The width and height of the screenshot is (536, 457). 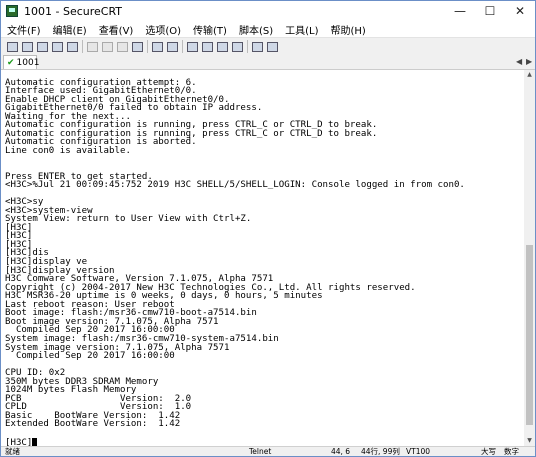 What do you see at coordinates (172, 46) in the screenshot?
I see `print-setup-icon` at bounding box center [172, 46].